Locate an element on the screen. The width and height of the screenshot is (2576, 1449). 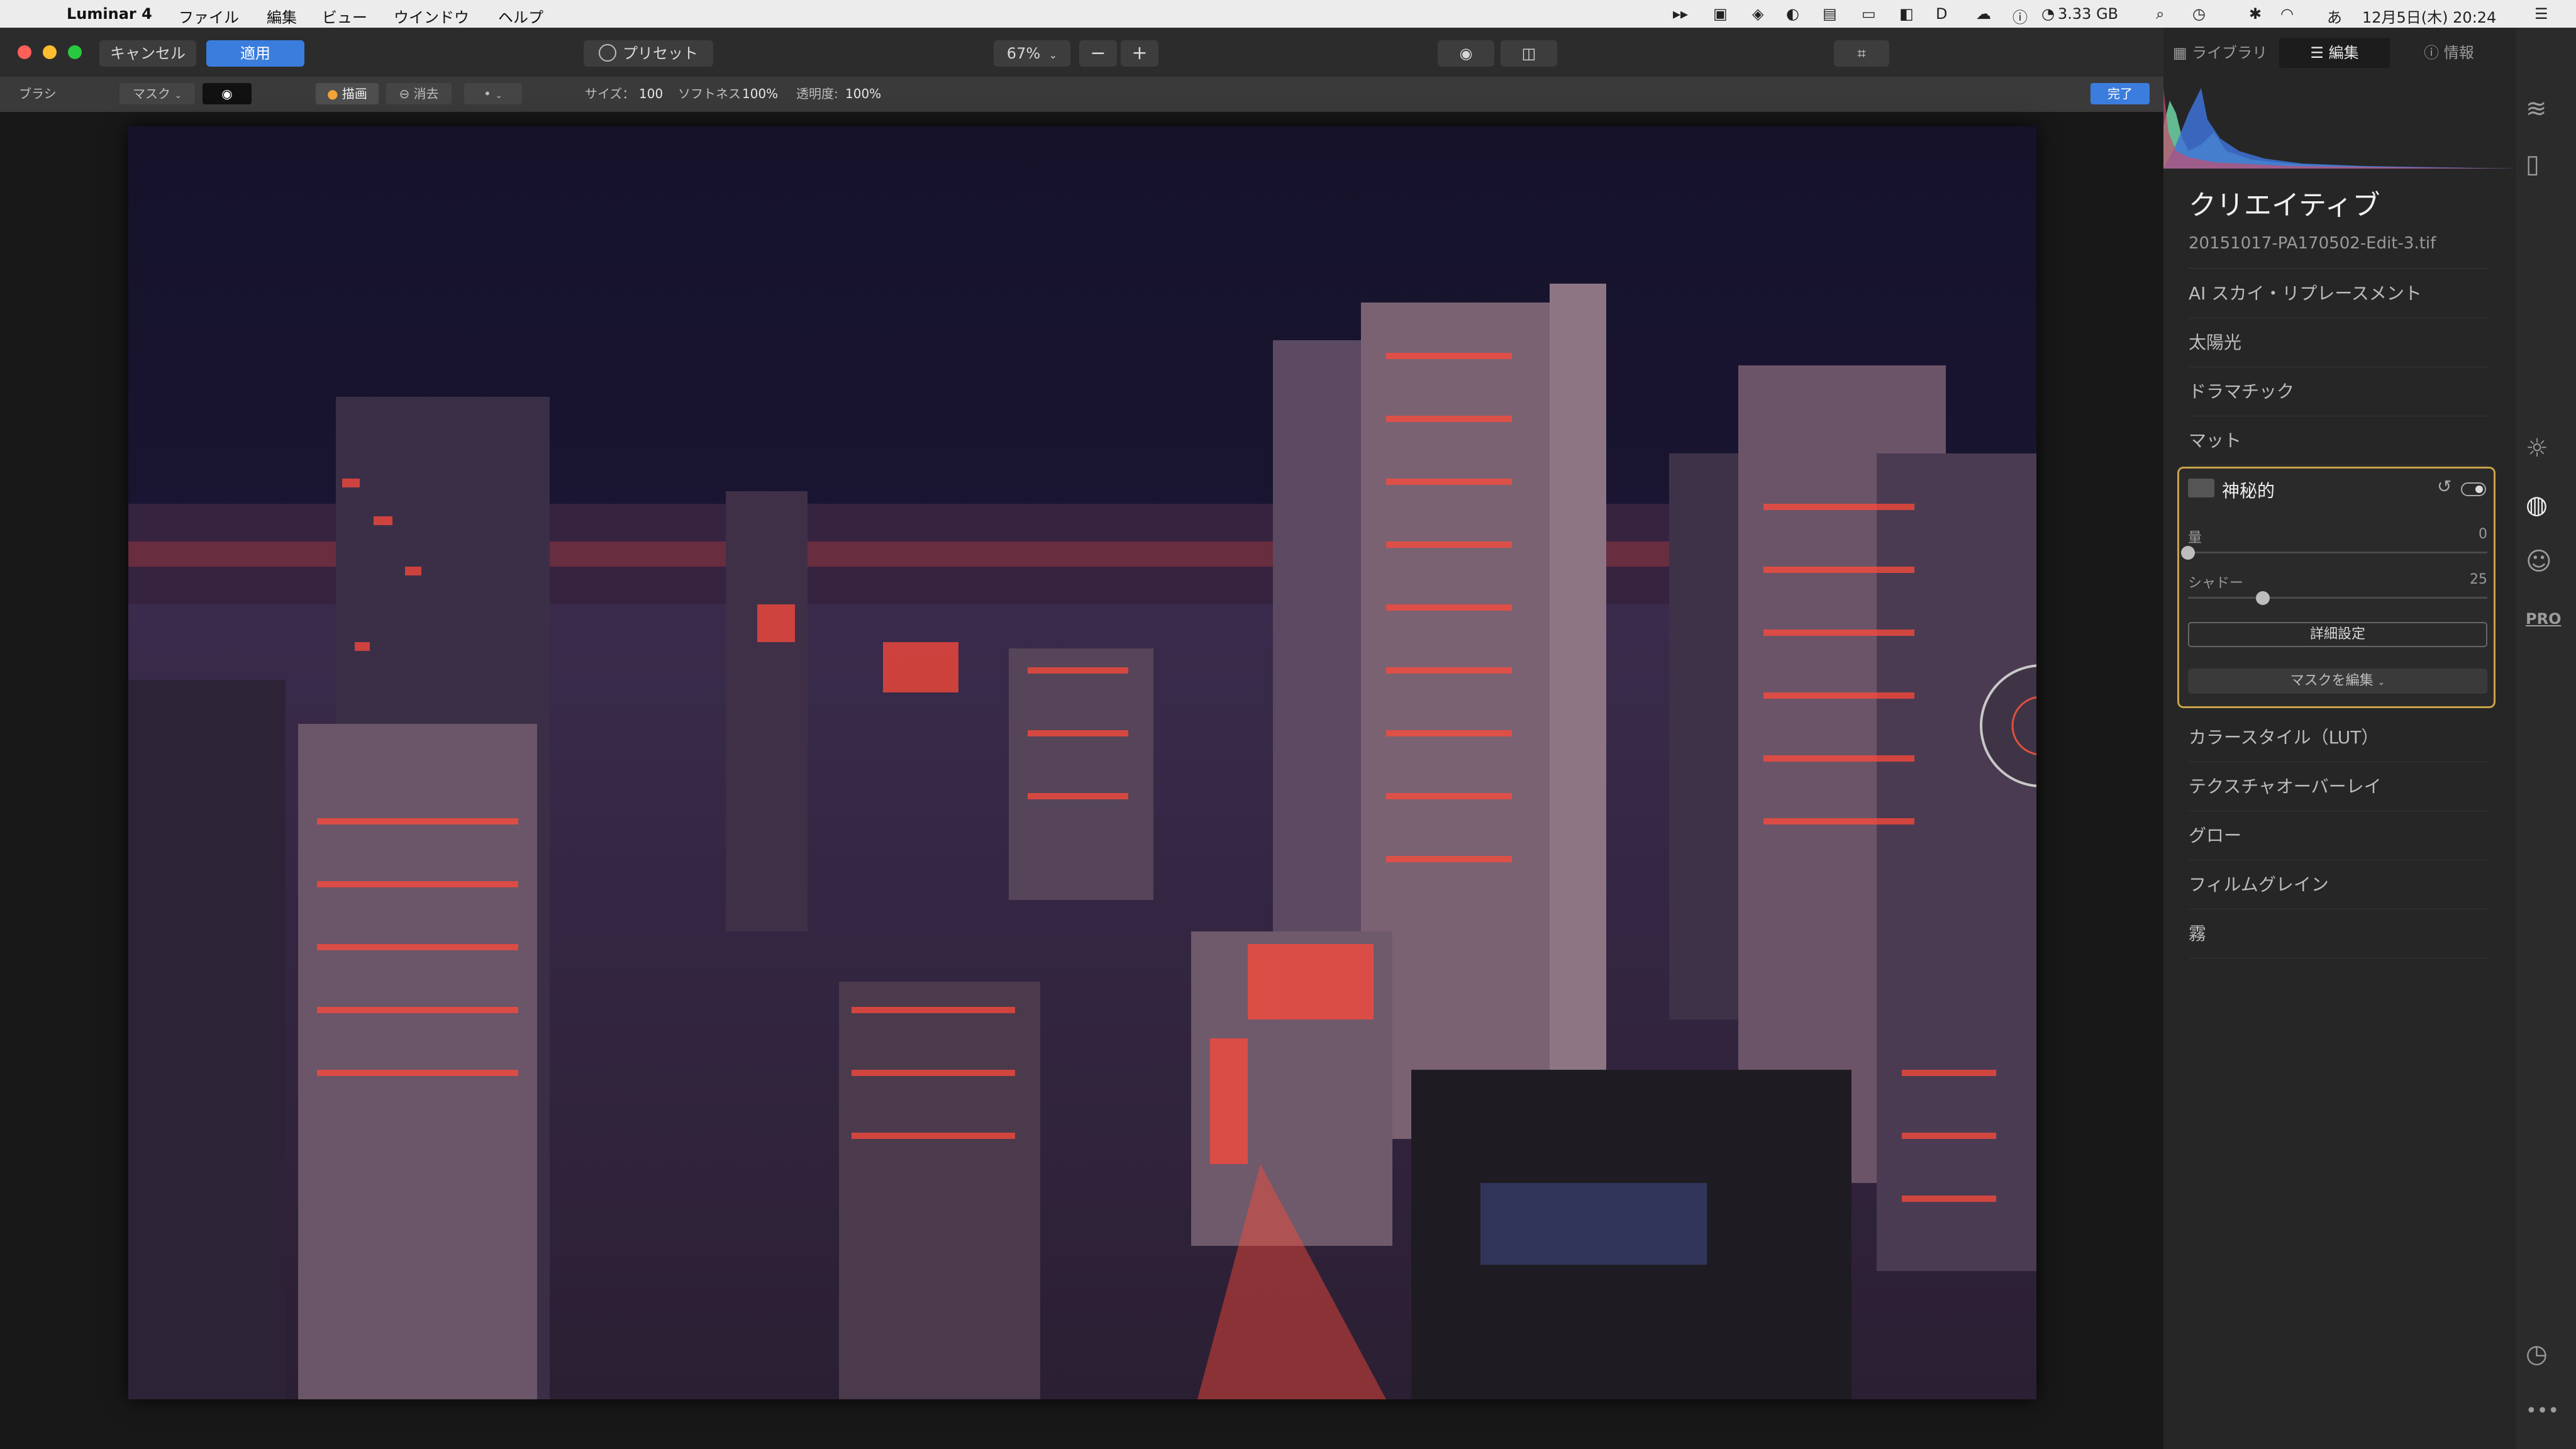
toggle-icon: ◧ is located at coordinates (1906, 14).